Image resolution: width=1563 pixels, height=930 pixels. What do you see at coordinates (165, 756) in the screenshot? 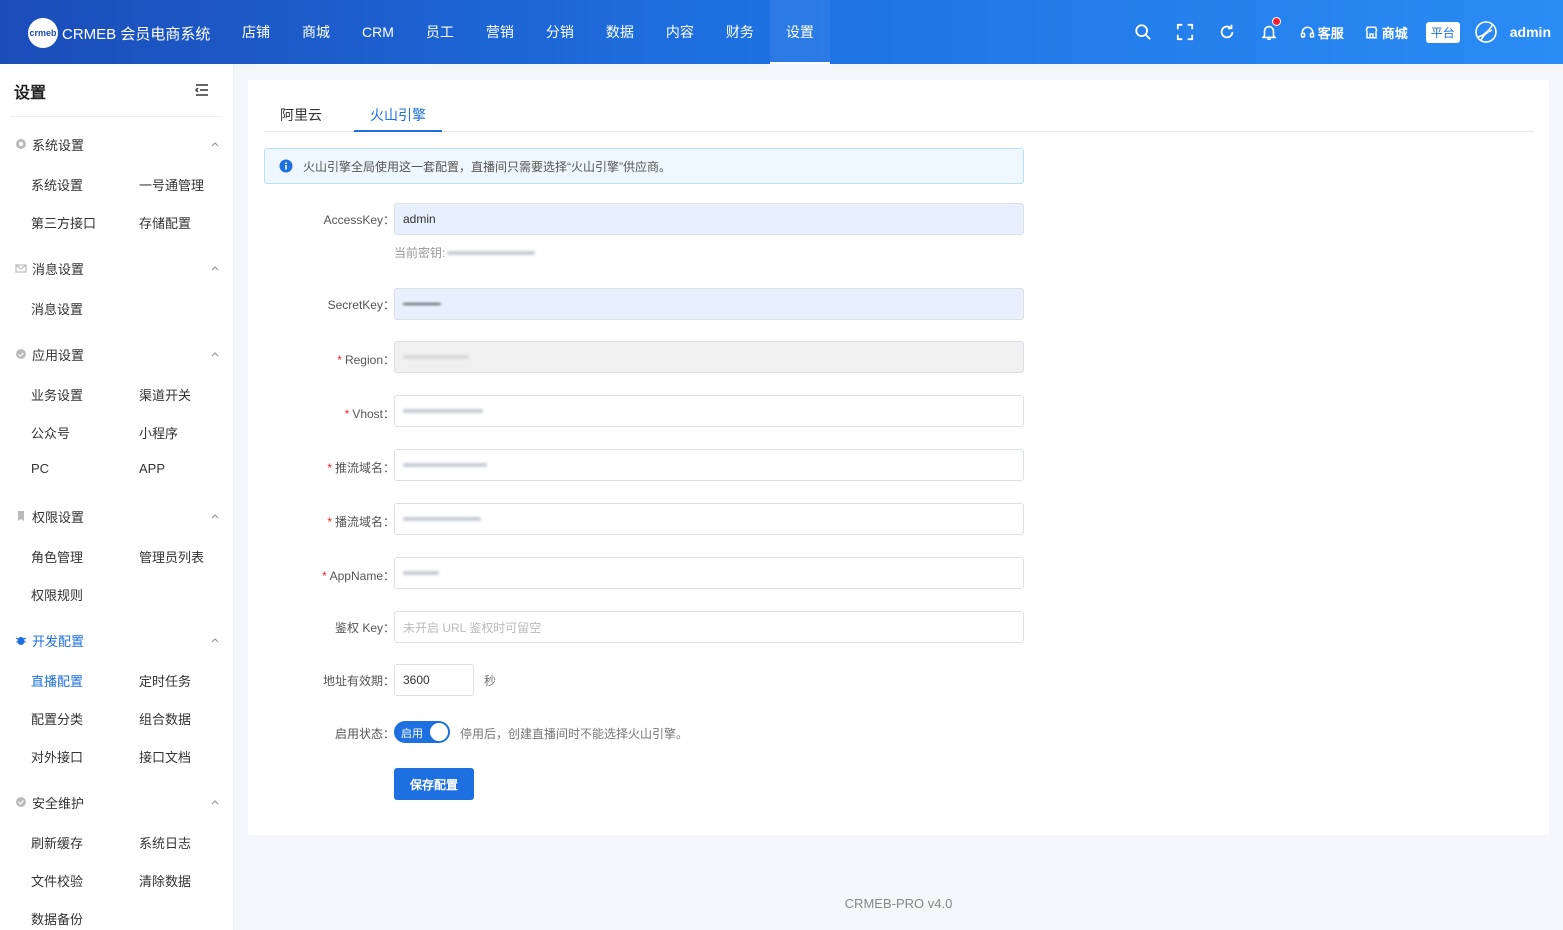
I see `sidebar-item-api-docs: 接口文档` at bounding box center [165, 756].